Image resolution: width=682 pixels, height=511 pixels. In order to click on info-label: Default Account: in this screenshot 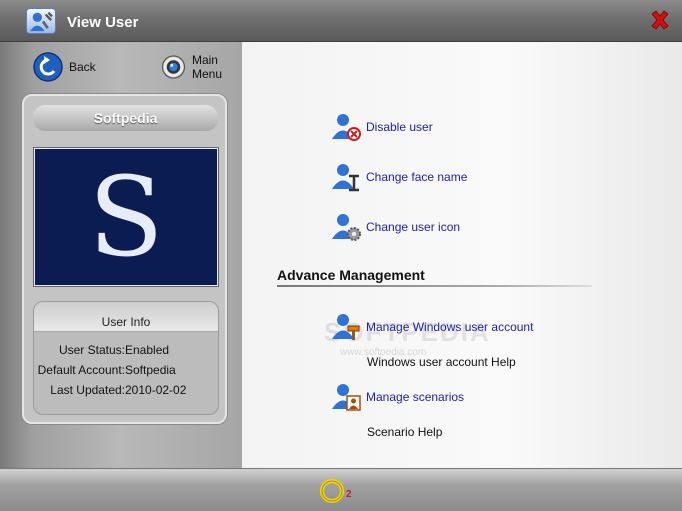, I will do `click(81, 370)`.